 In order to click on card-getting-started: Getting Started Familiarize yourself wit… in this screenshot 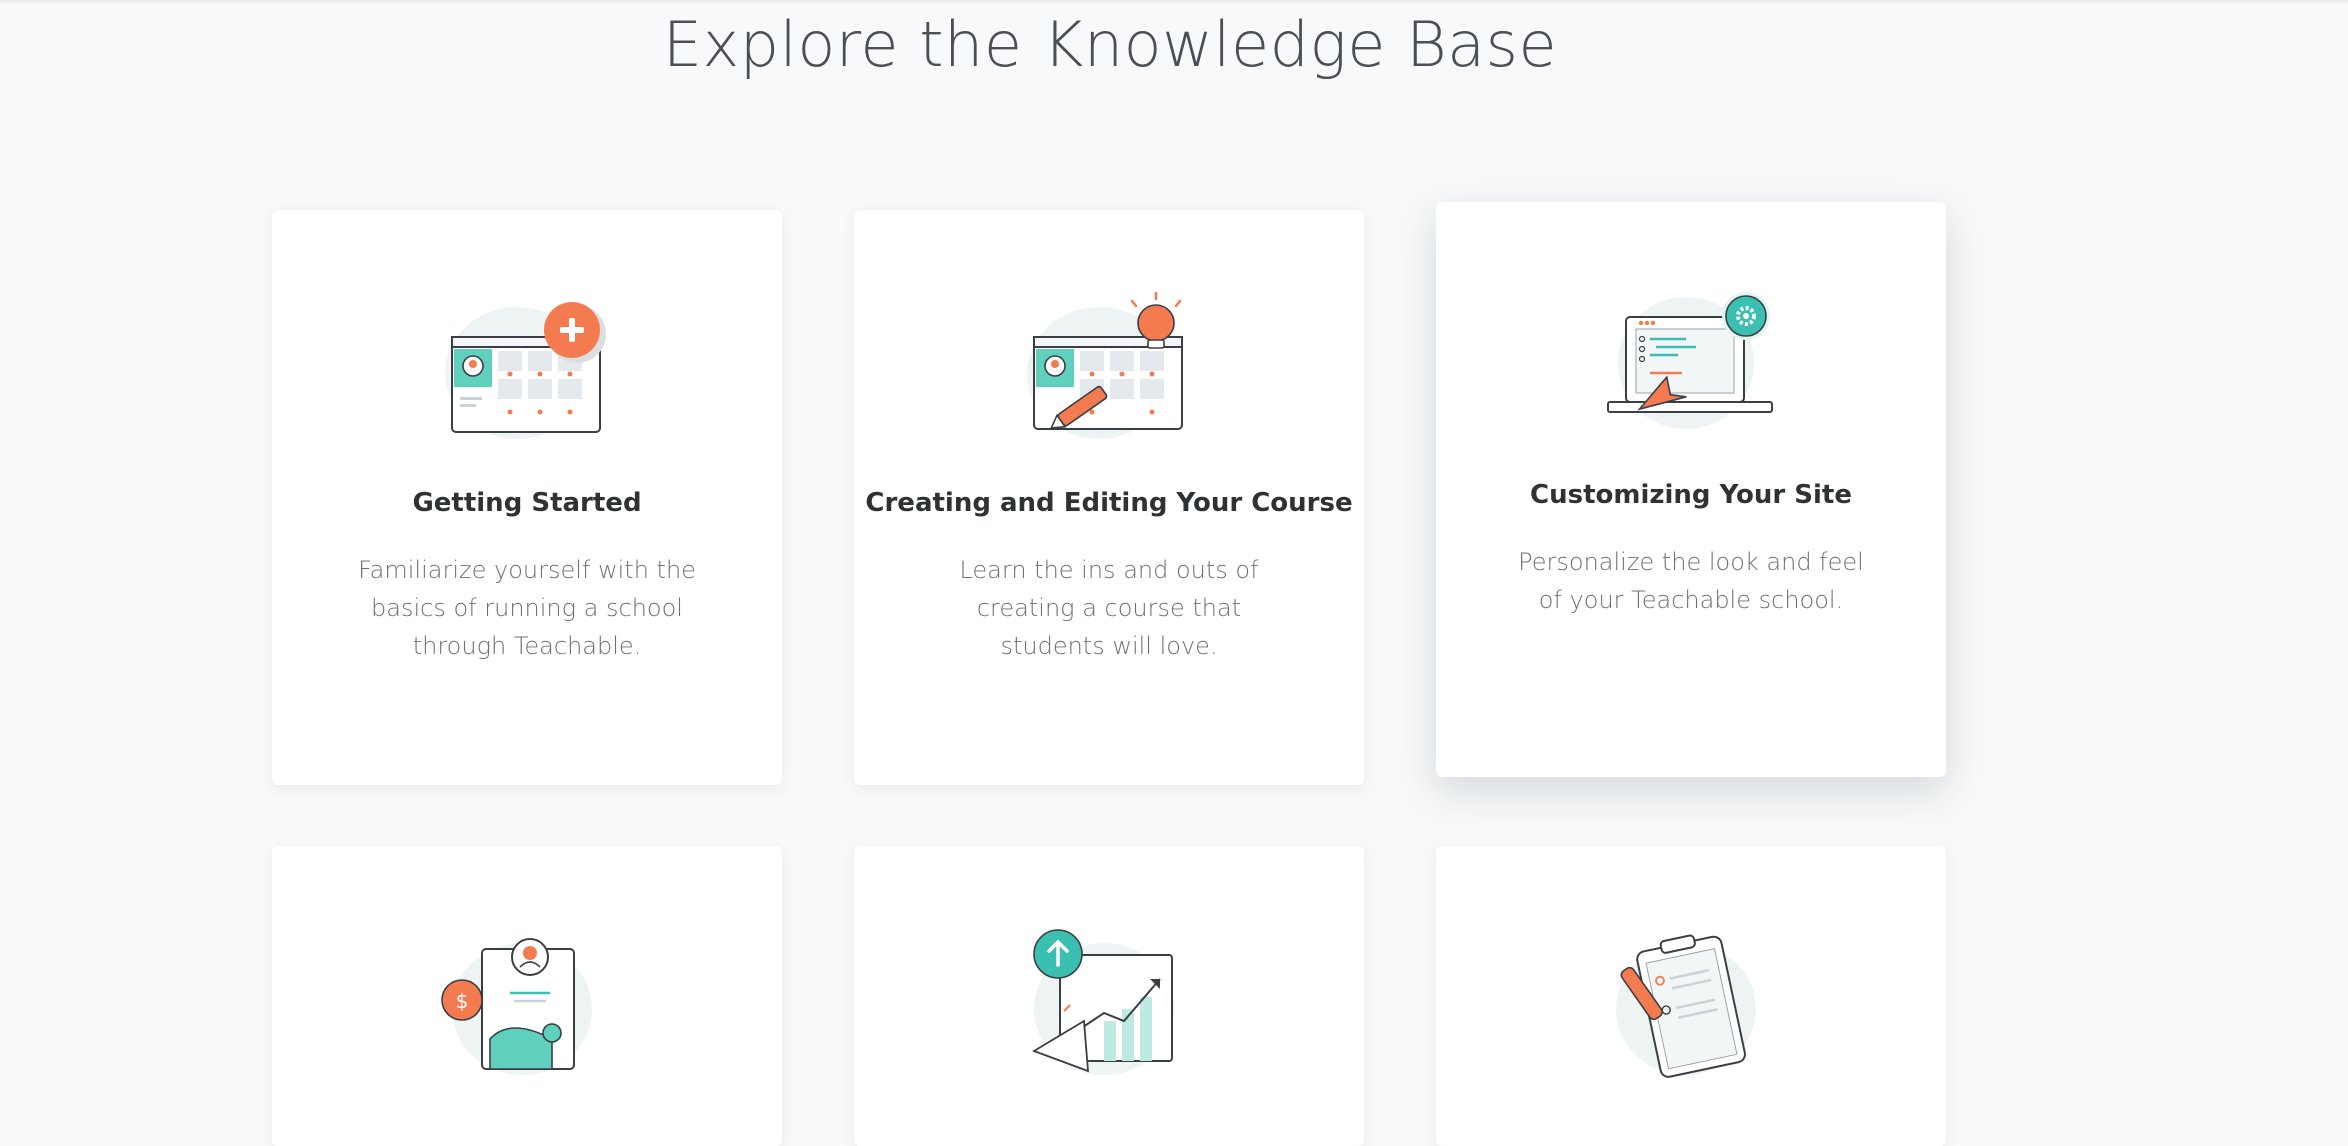, I will do `click(527, 497)`.